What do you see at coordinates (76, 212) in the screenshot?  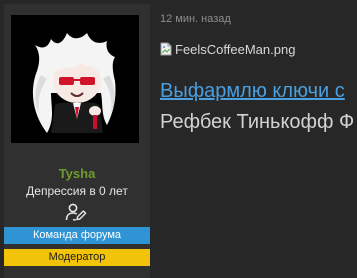 I see `user-edit-icon` at bounding box center [76, 212].